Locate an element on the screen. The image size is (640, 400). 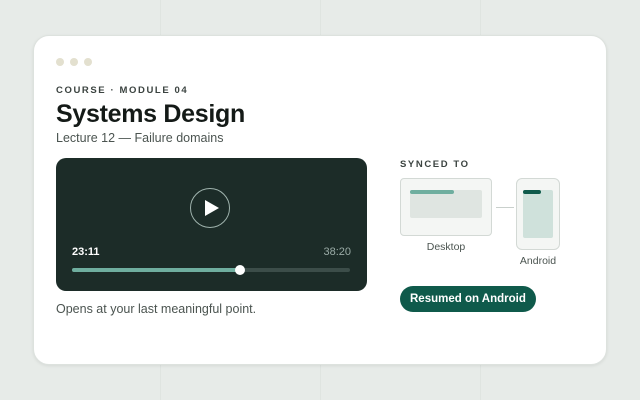
play-button is located at coordinates (210, 208).